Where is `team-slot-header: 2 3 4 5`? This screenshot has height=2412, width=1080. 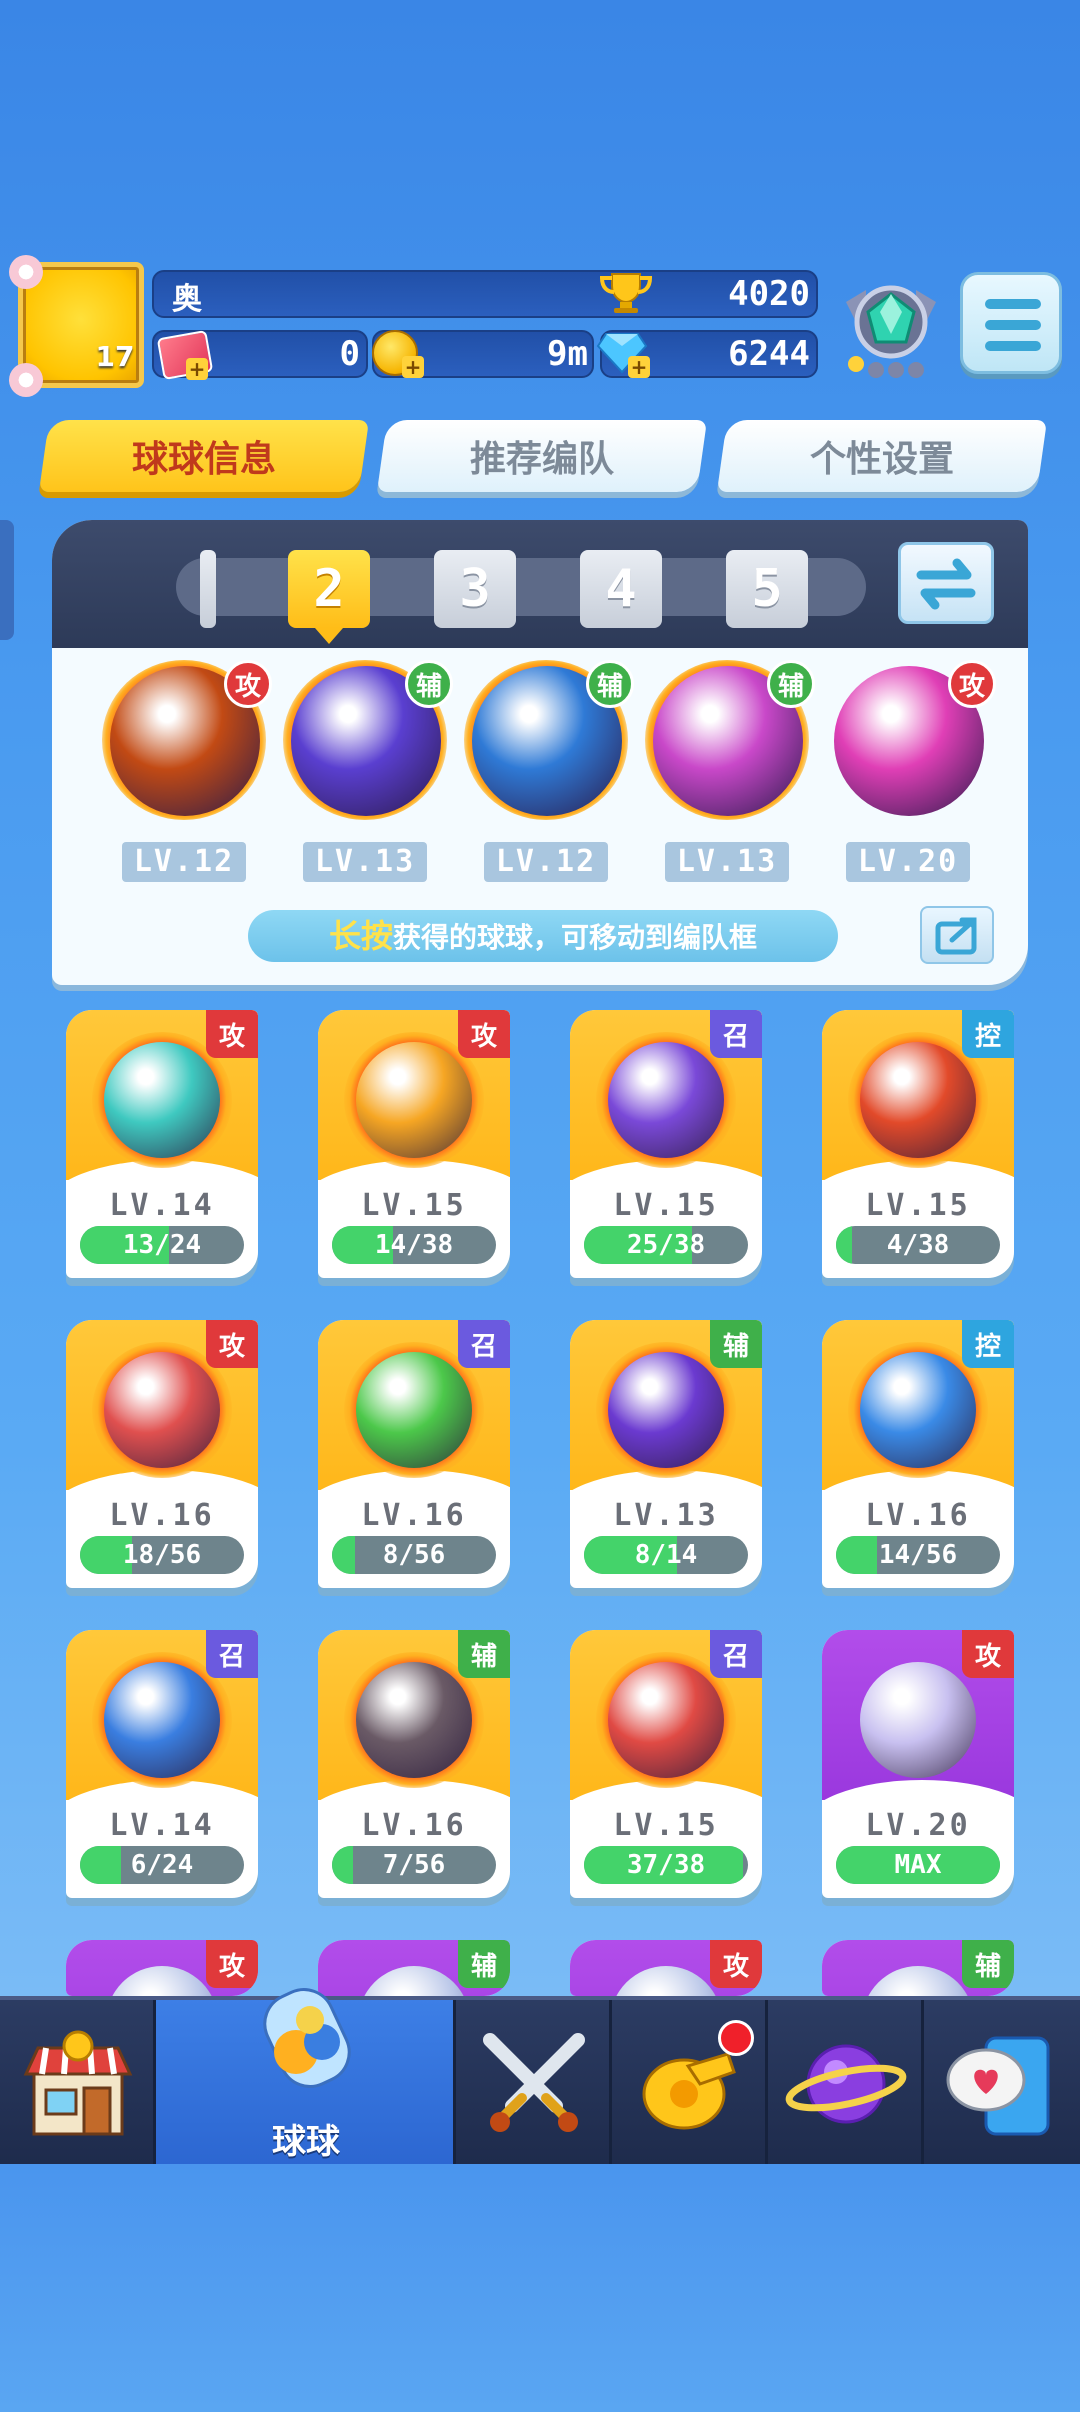
team-slot-header: 2 3 4 5 is located at coordinates (540, 584).